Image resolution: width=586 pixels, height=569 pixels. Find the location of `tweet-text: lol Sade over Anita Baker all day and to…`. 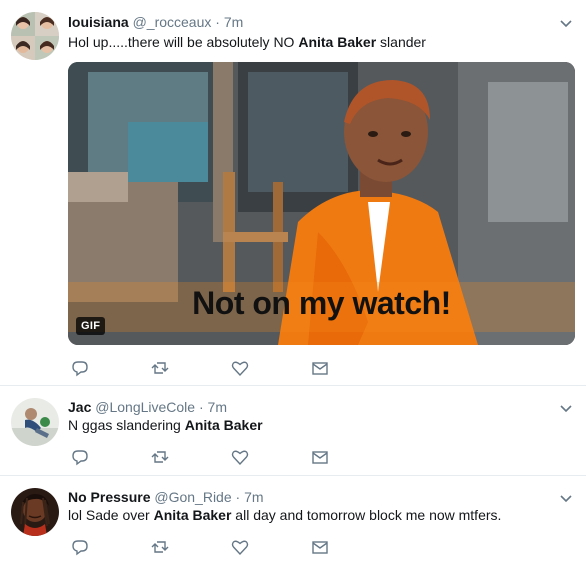

tweet-text: lol Sade over Anita Baker all day and to… is located at coordinates (284, 515).